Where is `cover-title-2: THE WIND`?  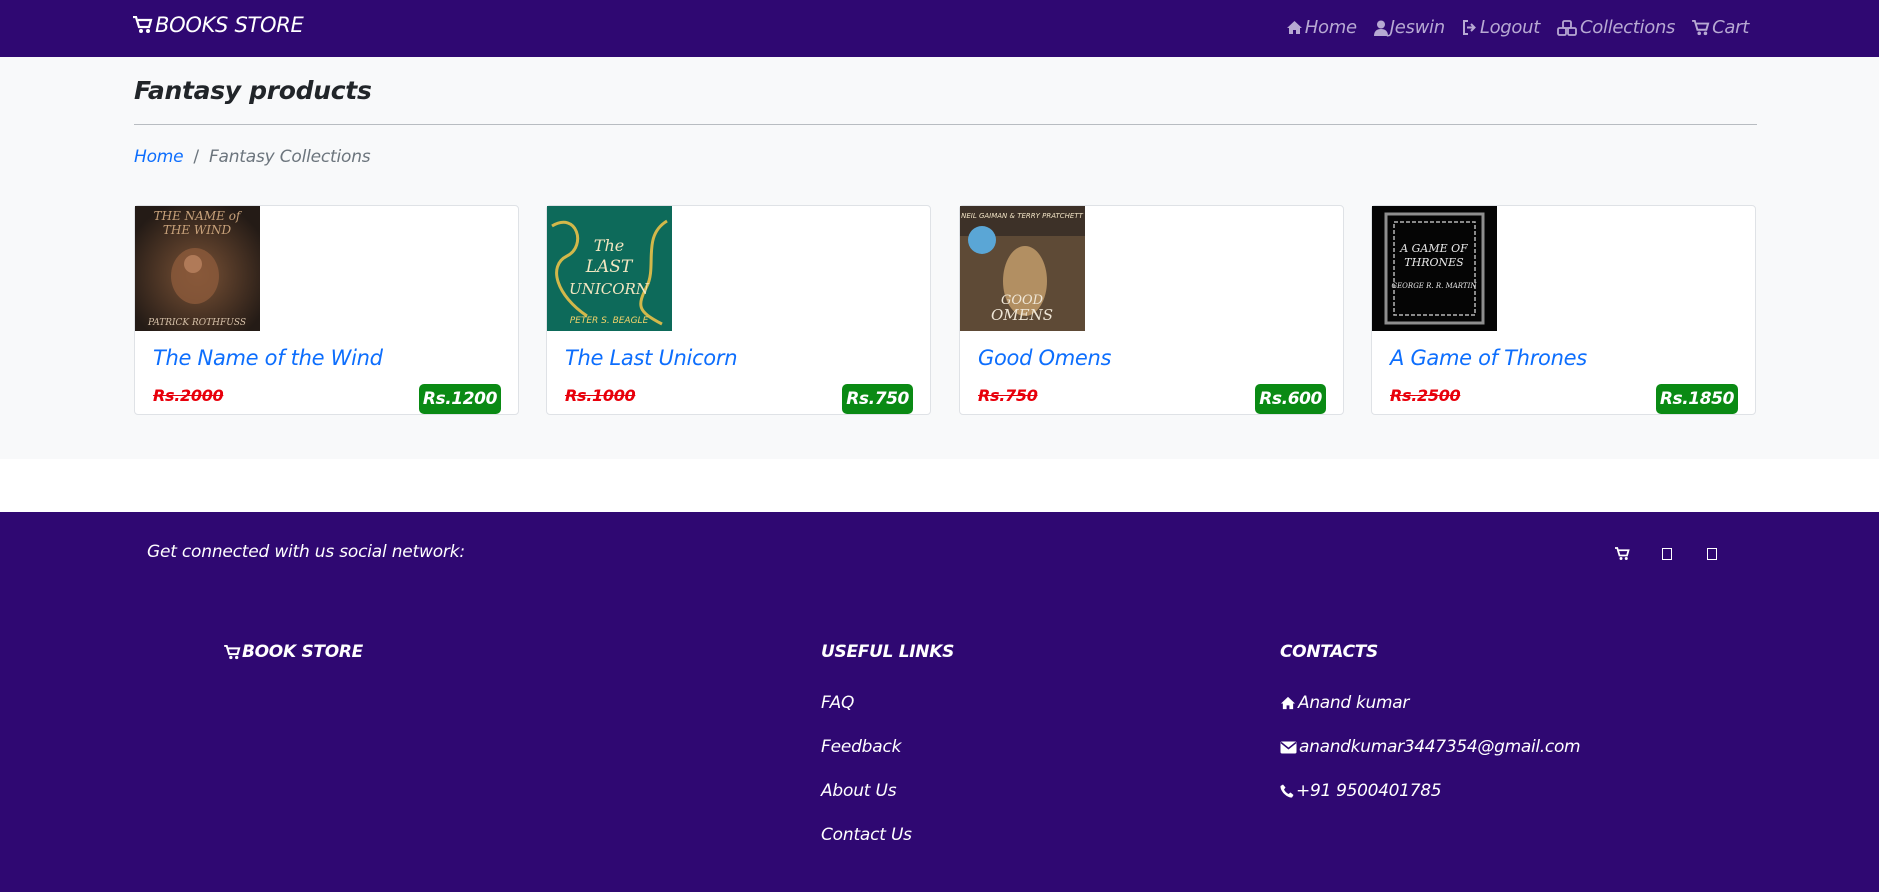
cover-title-2: THE WIND is located at coordinates (197, 230).